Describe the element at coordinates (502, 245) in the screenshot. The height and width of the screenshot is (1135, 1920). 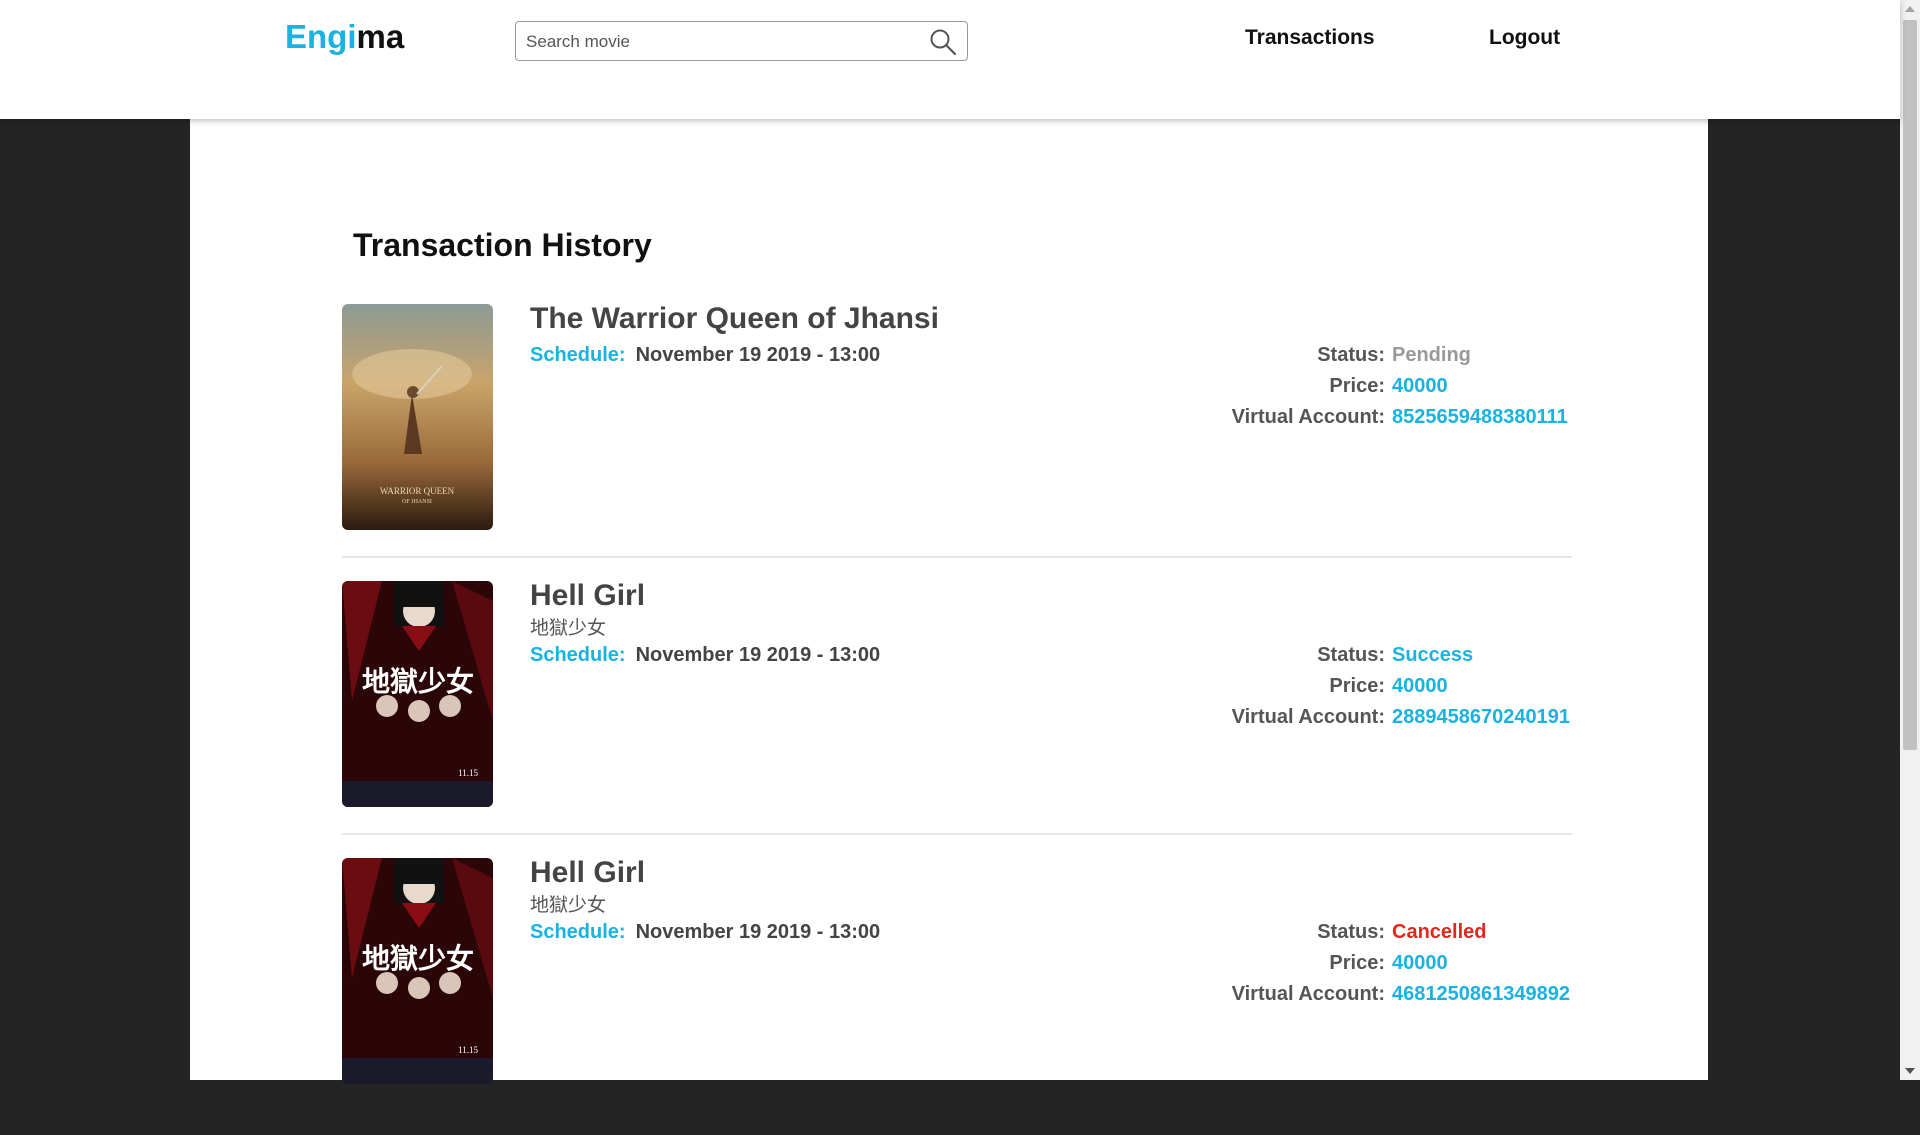
I see `page-title: Transaction History` at that location.